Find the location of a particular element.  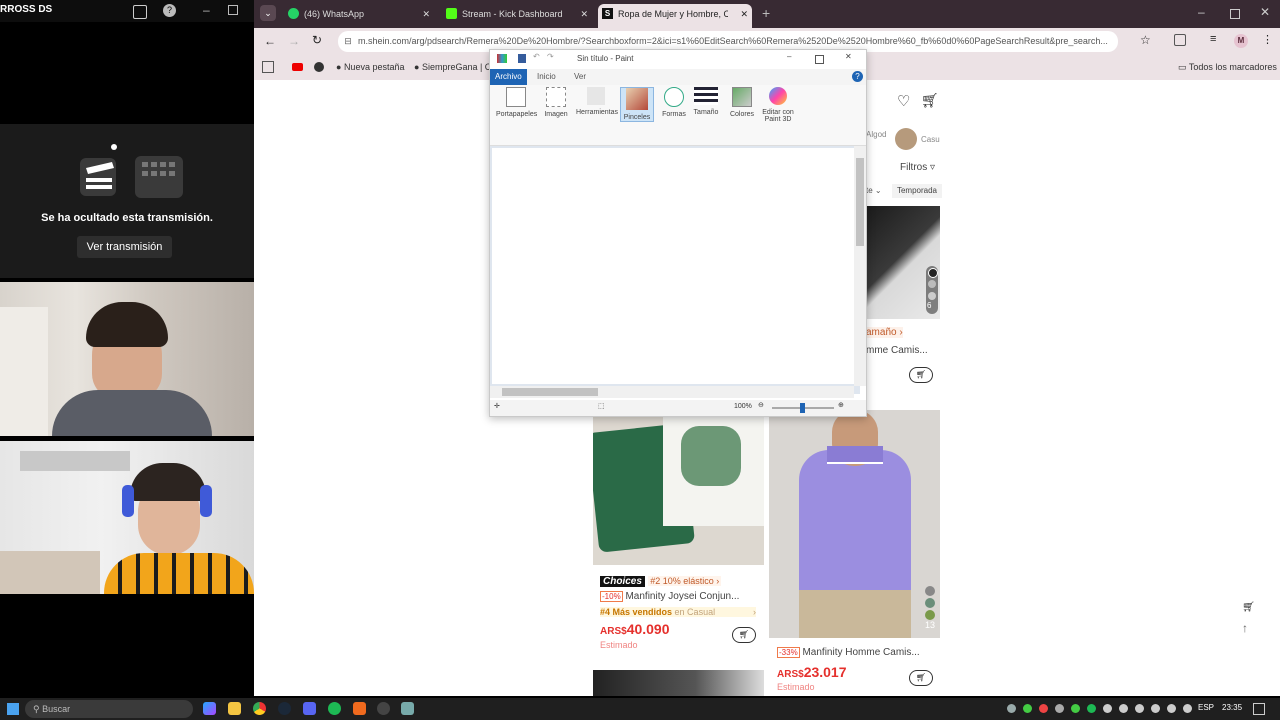

filter-chip-cotton: Algod is located at coordinates (876, 134).